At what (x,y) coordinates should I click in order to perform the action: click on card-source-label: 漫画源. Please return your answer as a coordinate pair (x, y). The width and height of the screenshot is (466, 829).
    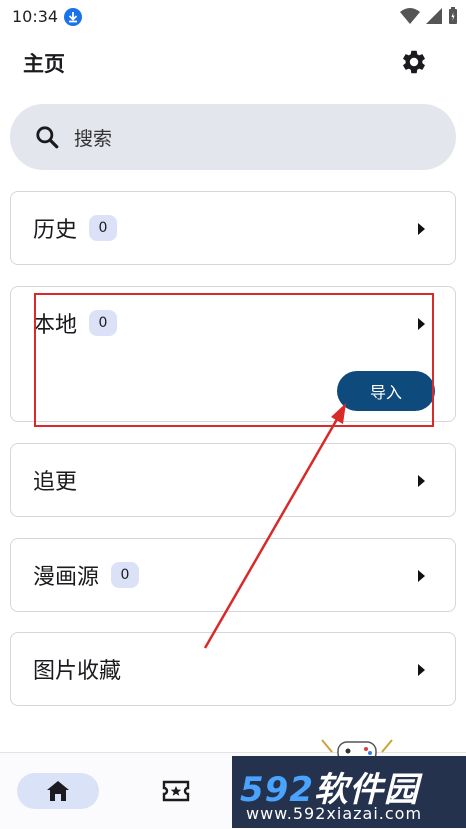
    Looking at the image, I should click on (66, 577).